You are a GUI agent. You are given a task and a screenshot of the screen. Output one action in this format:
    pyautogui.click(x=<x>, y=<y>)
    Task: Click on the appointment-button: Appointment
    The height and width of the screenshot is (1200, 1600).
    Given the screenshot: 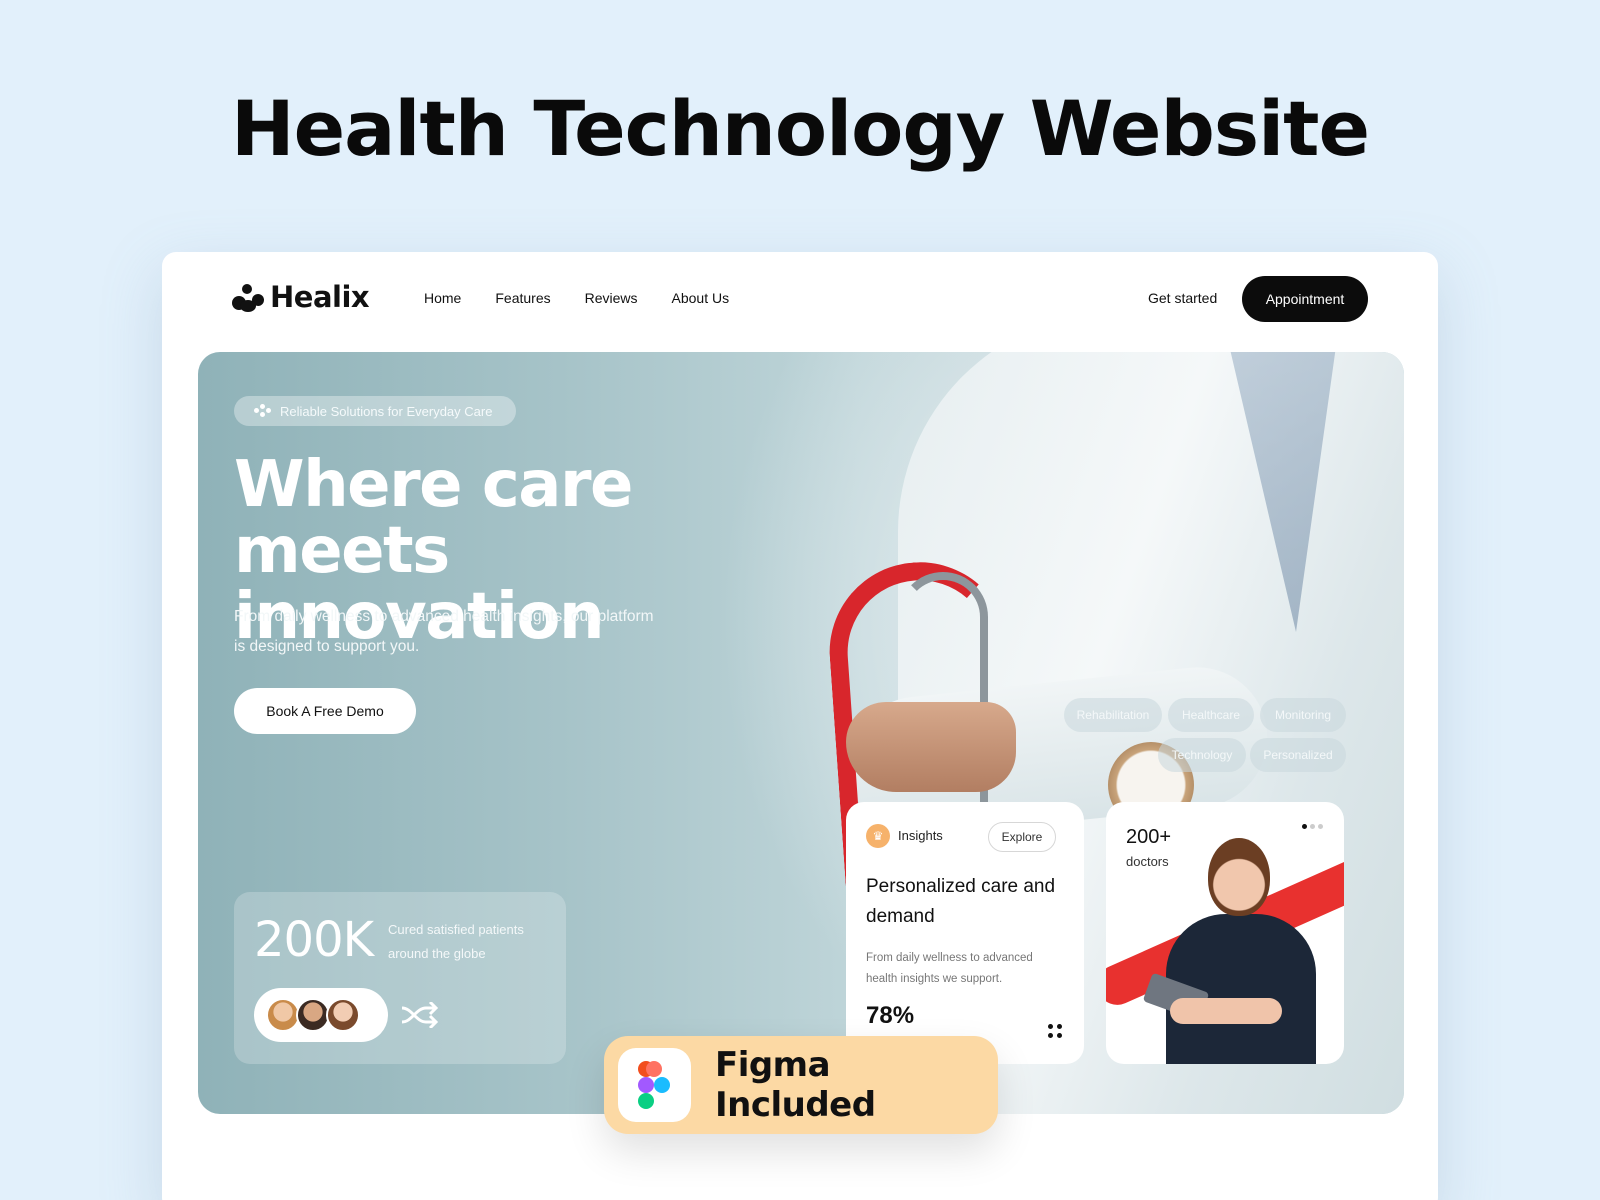 What is the action you would take?
    pyautogui.click(x=1305, y=299)
    